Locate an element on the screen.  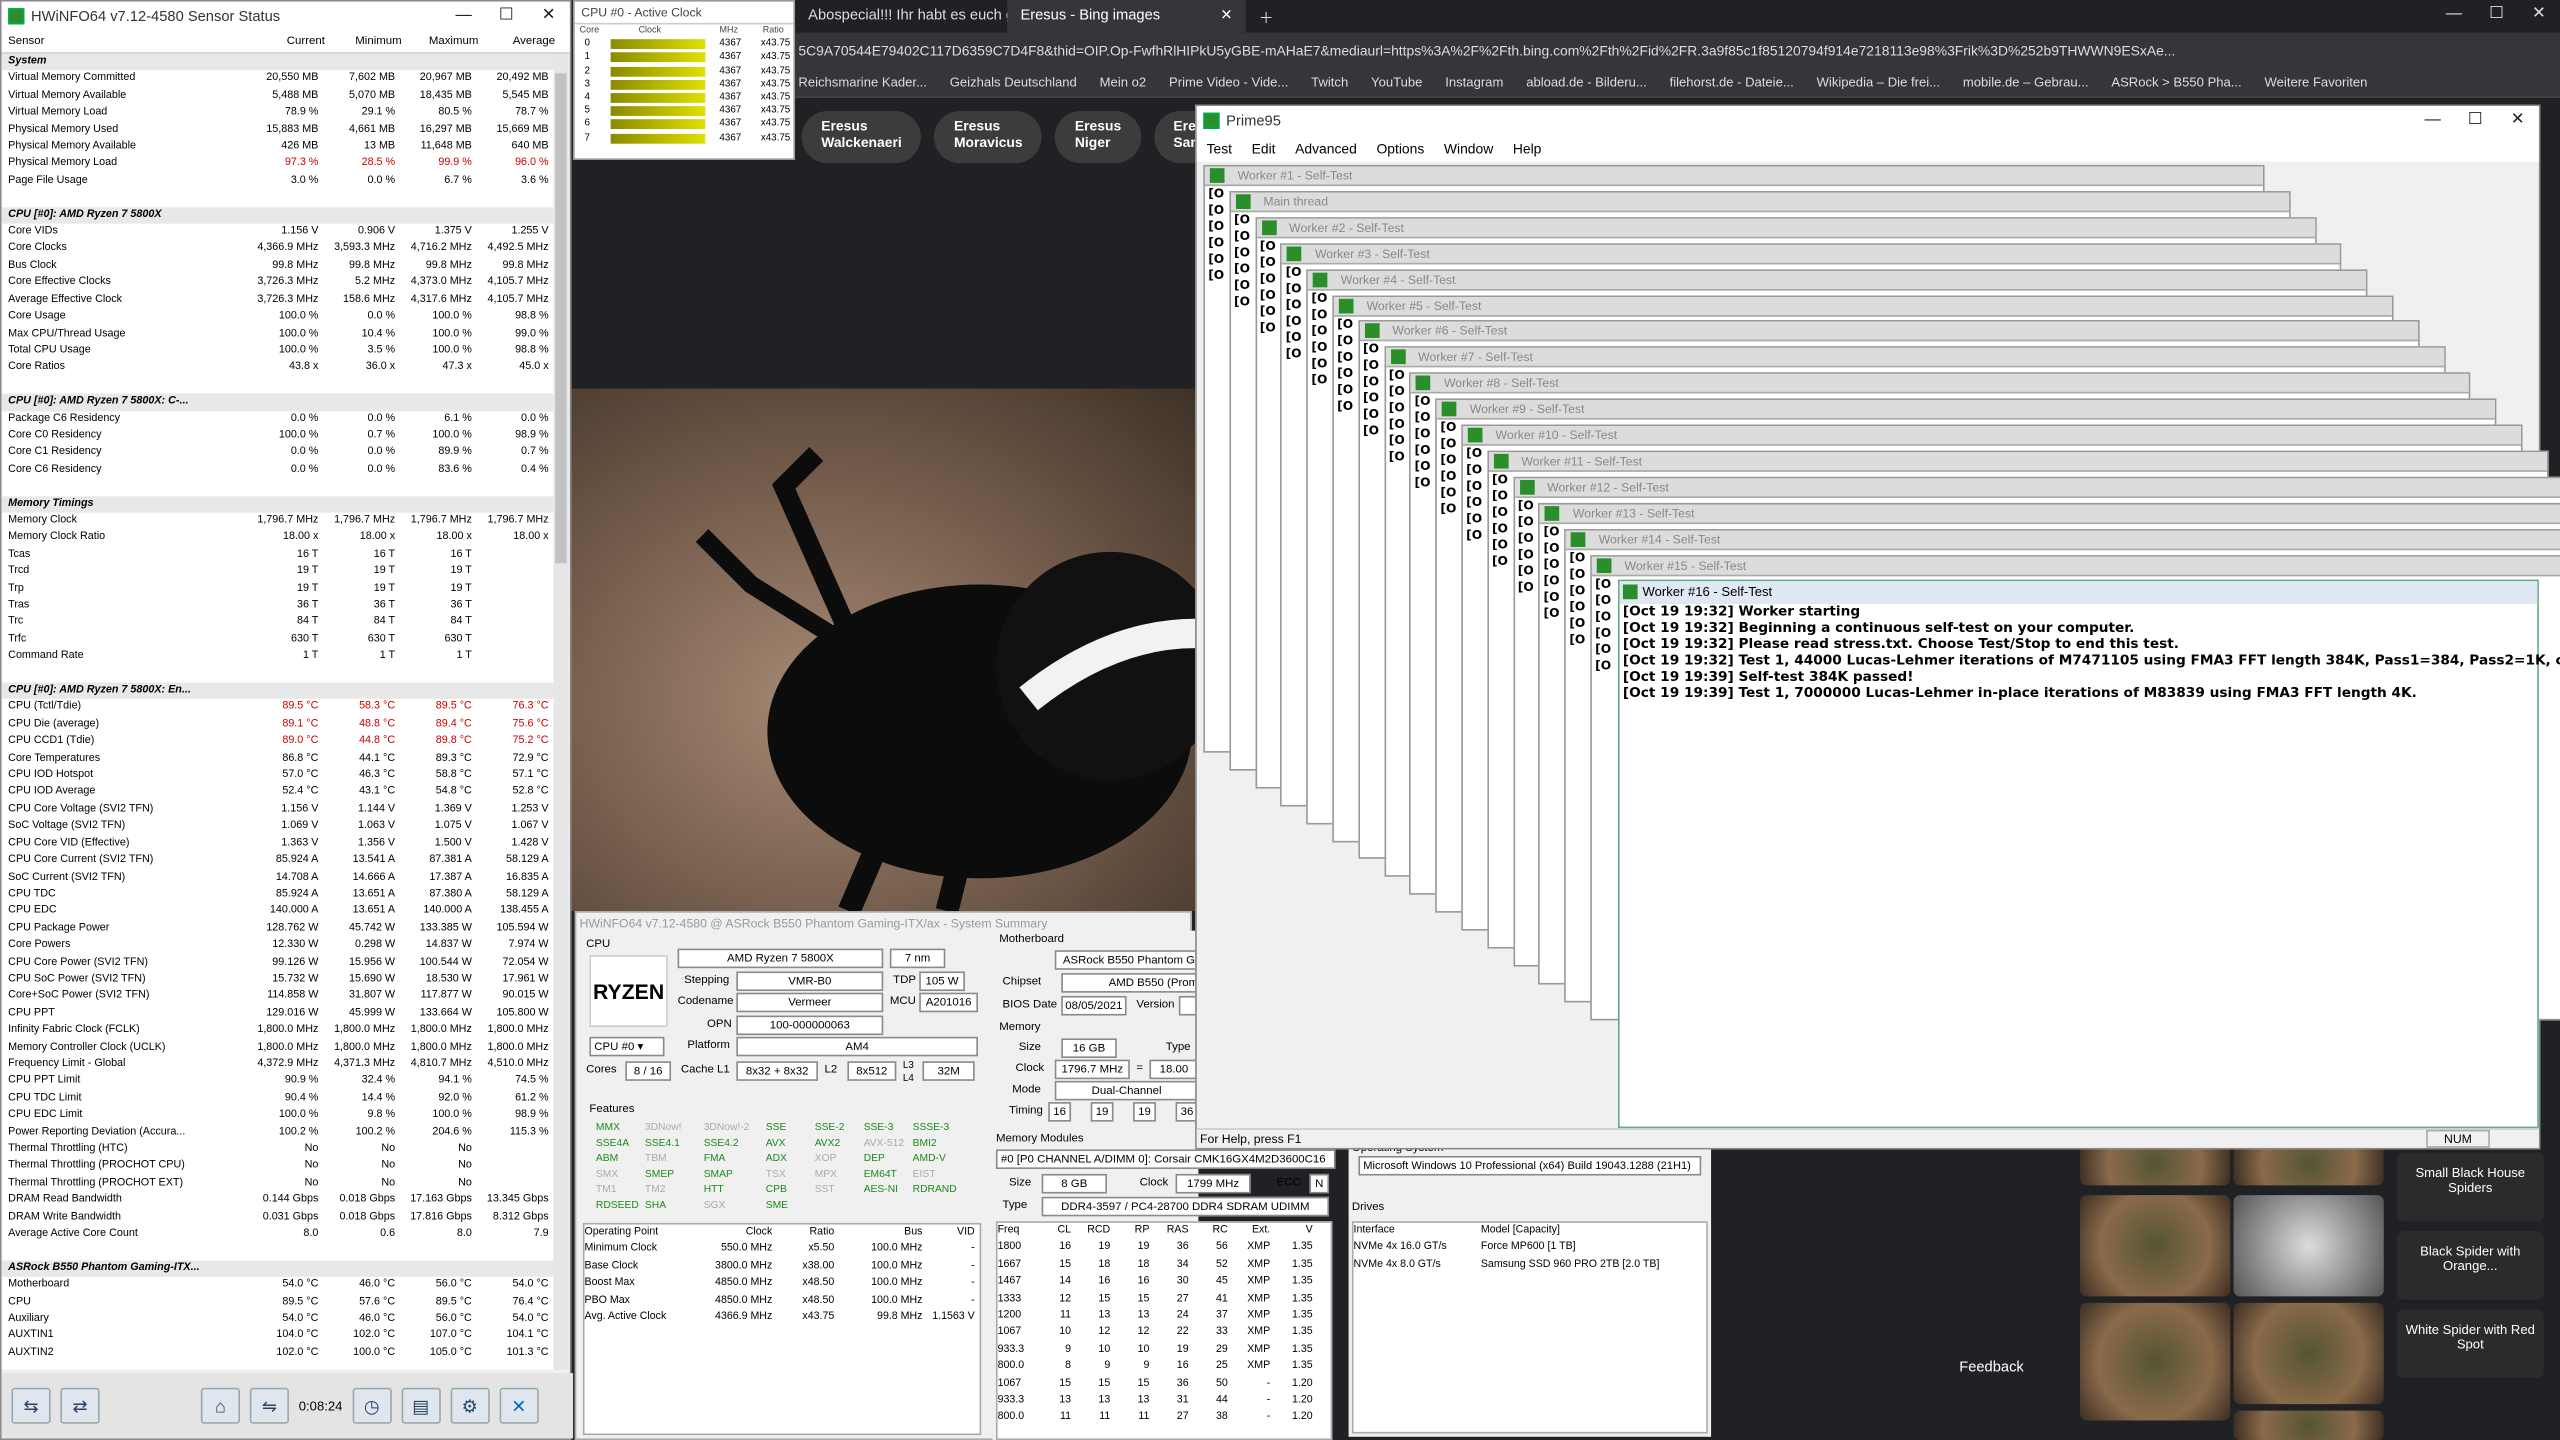
prime95-titlebar: Prime95 — ☐ ✕ is located at coordinates (1867, 121).